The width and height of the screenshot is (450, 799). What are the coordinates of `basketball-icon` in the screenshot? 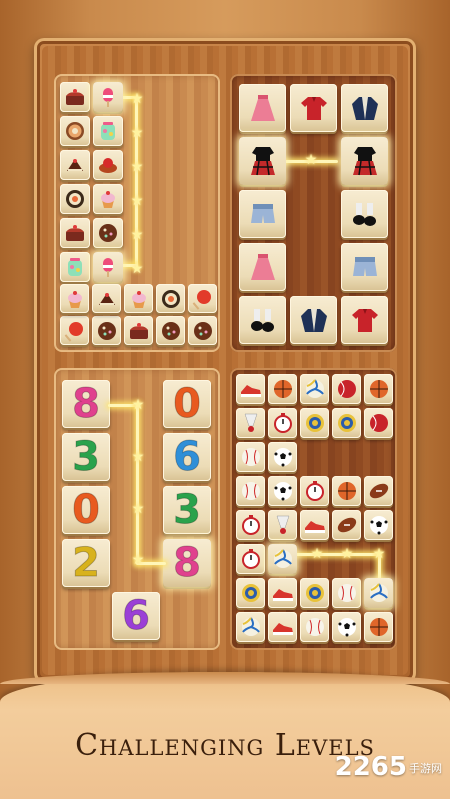 It's located at (379, 389).